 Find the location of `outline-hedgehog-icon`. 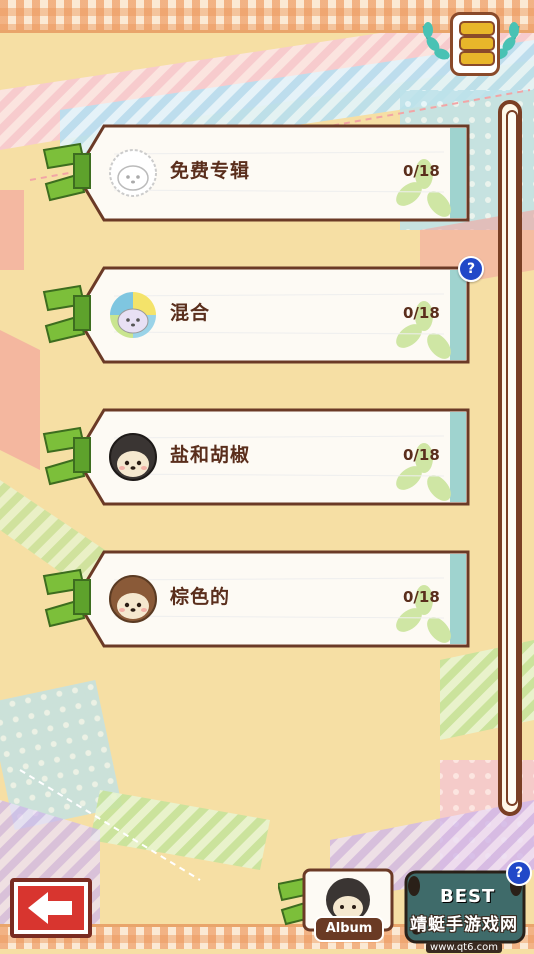

outline-hedgehog-icon is located at coordinates (133, 173).